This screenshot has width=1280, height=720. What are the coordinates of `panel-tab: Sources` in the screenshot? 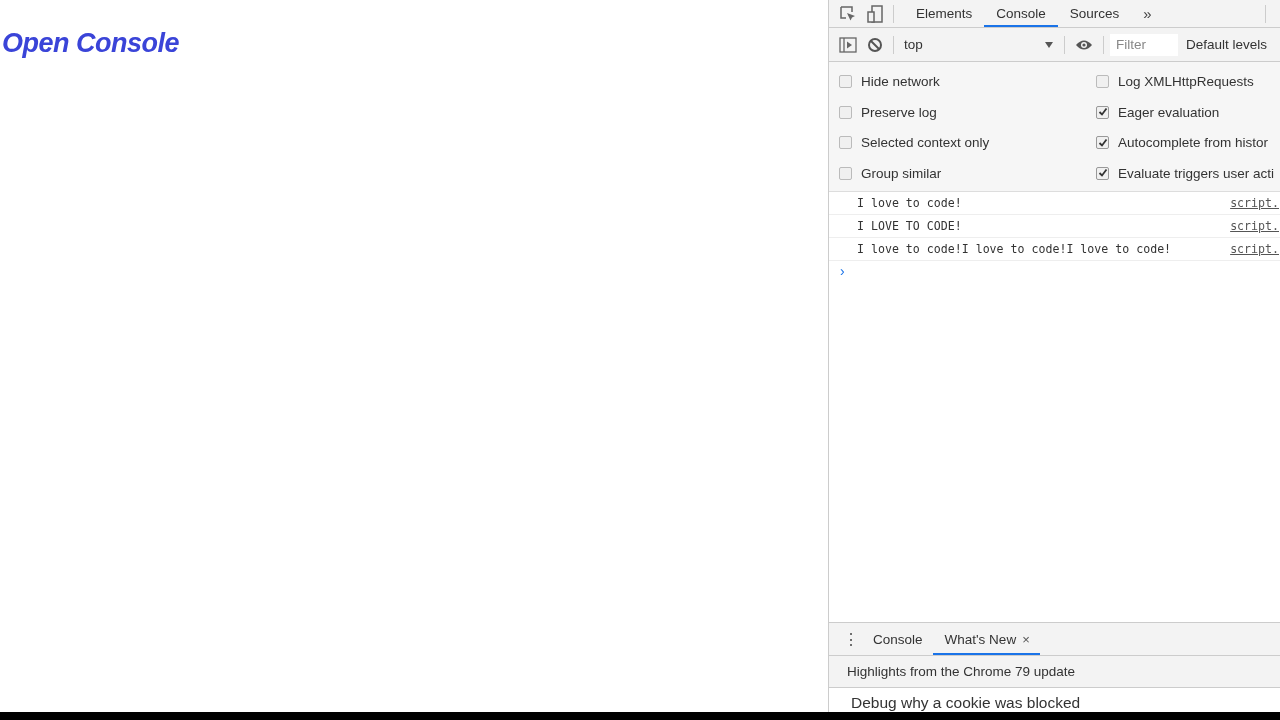 It's located at (1094, 13).